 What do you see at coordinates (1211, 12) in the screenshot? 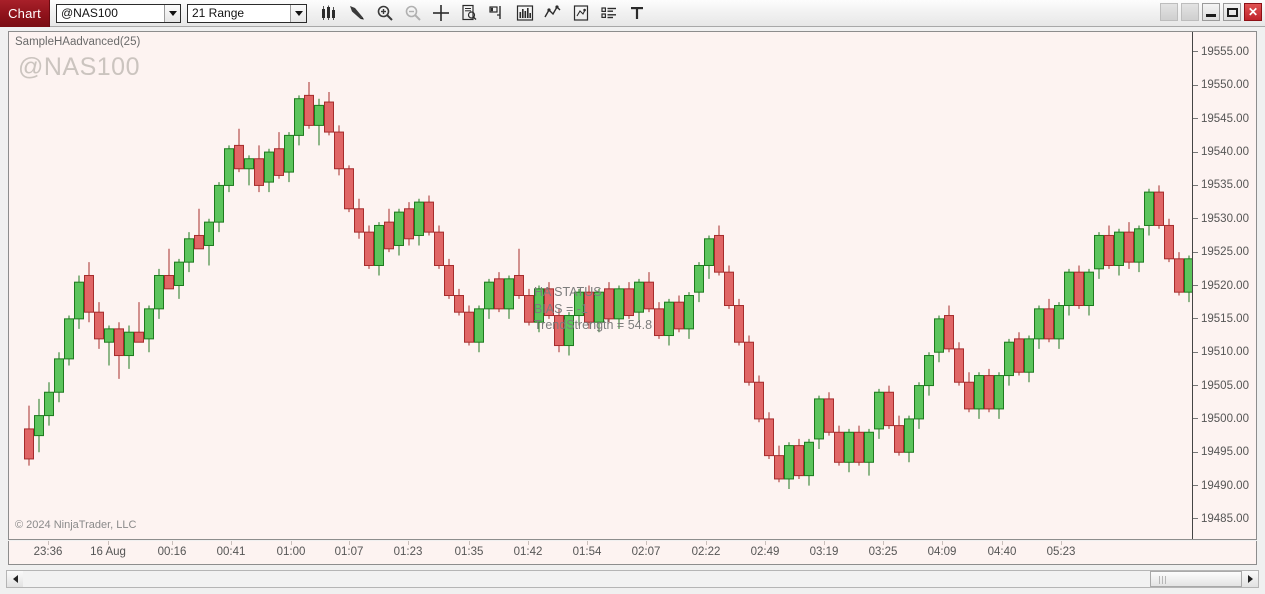
I see `minimize-button` at bounding box center [1211, 12].